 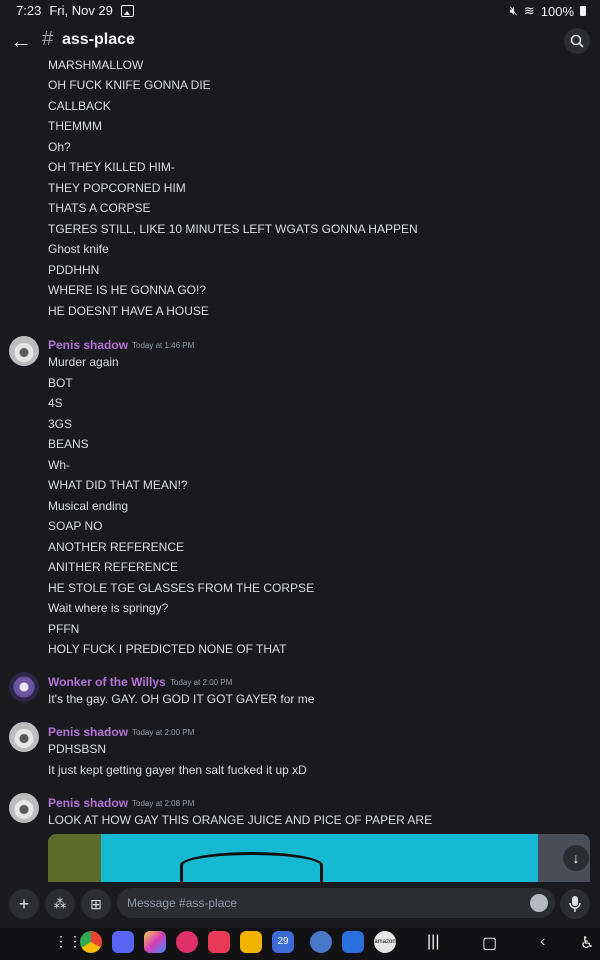 What do you see at coordinates (96, 65) in the screenshot?
I see `message-line: MARSHMALLOW` at bounding box center [96, 65].